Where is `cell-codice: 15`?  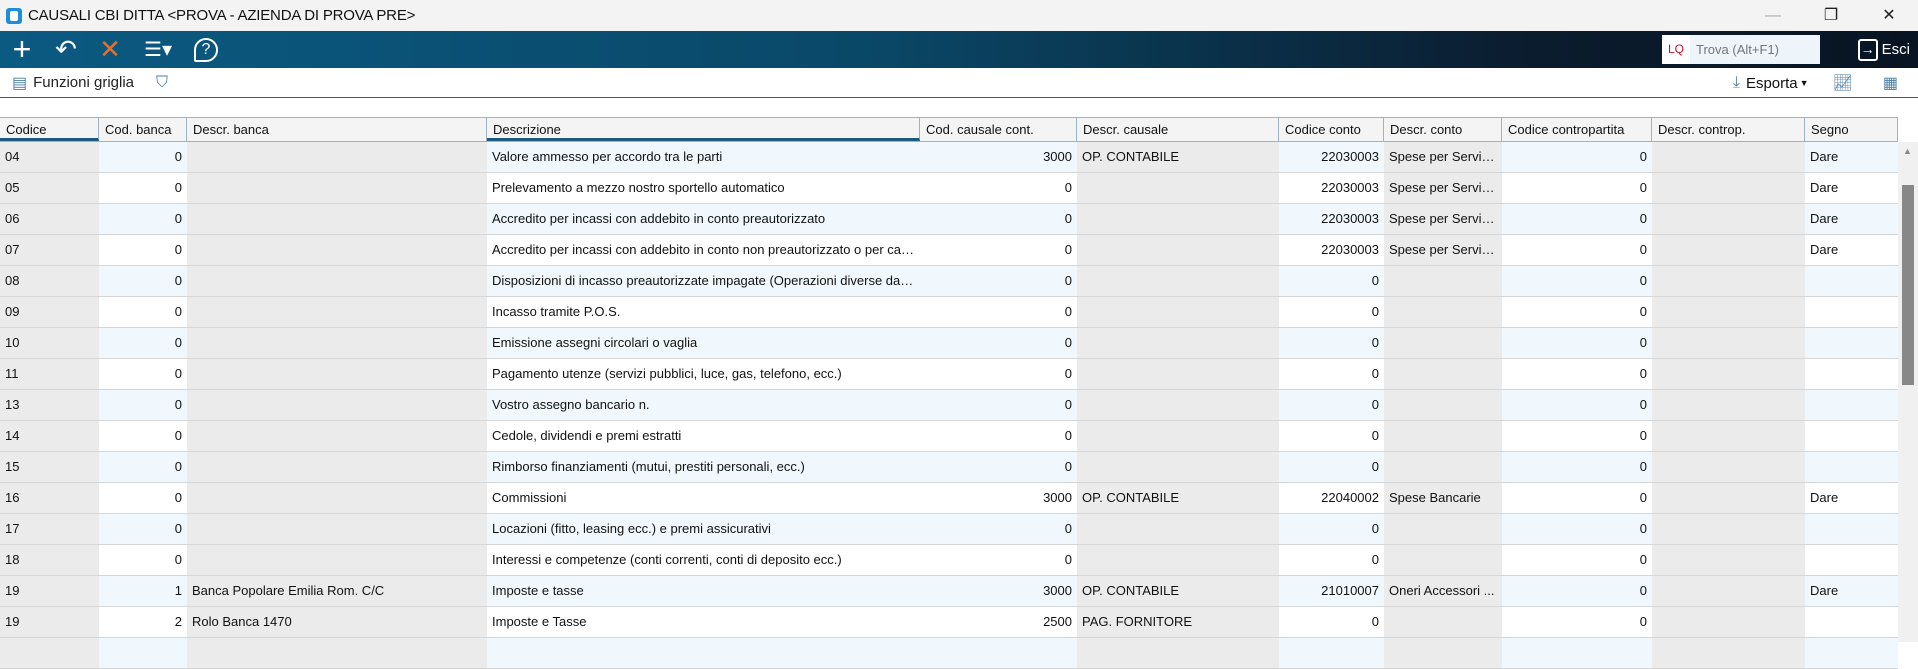
cell-codice: 15 is located at coordinates (49, 467).